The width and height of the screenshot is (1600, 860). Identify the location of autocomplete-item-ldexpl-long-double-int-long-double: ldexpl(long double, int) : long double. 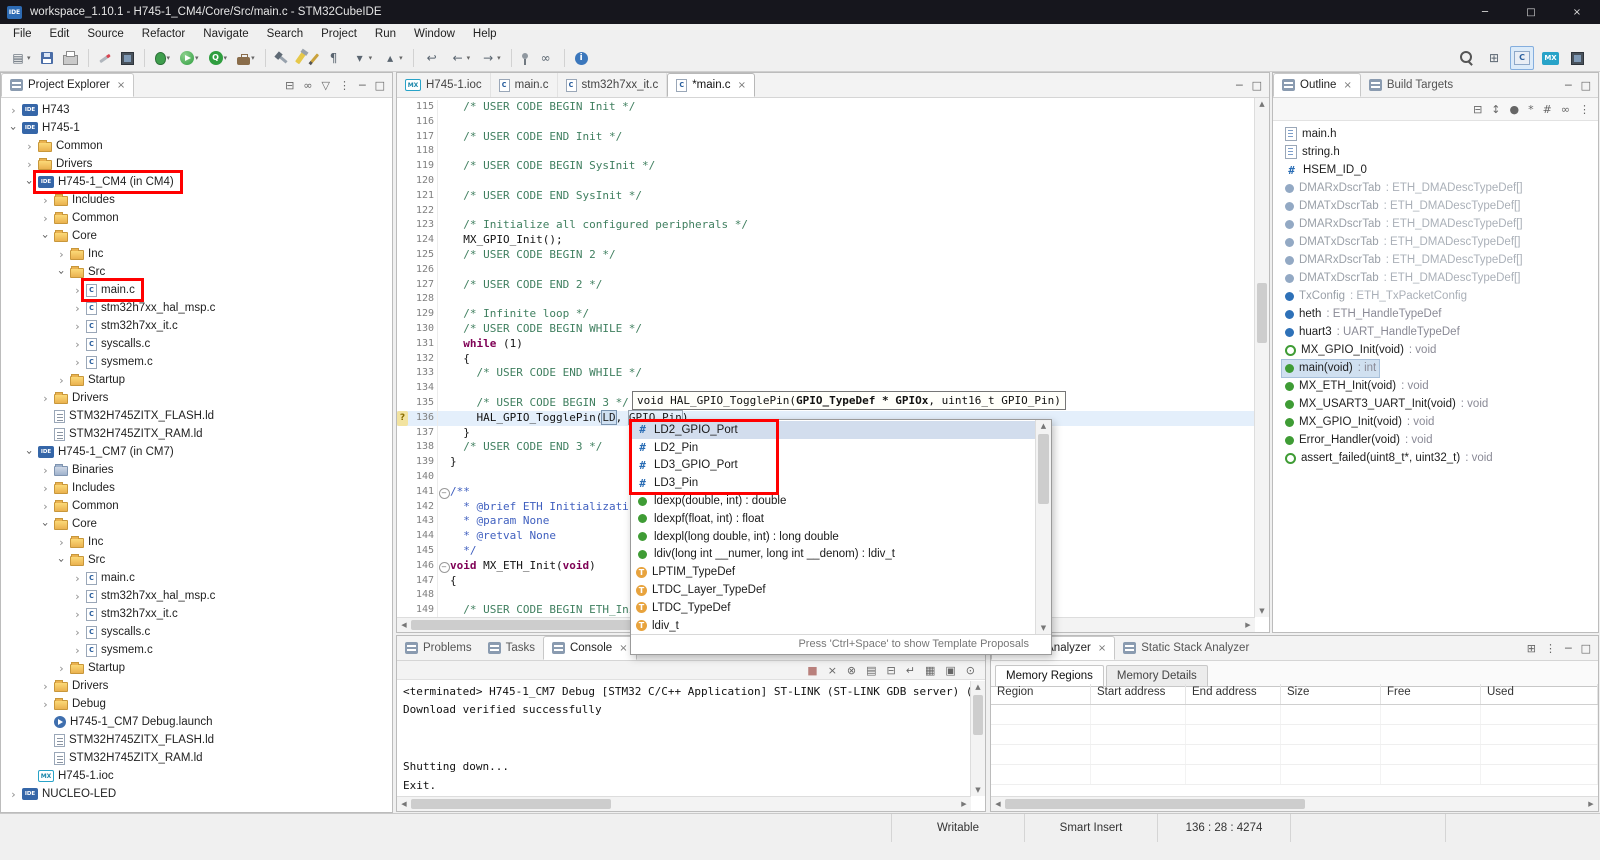
(833, 537).